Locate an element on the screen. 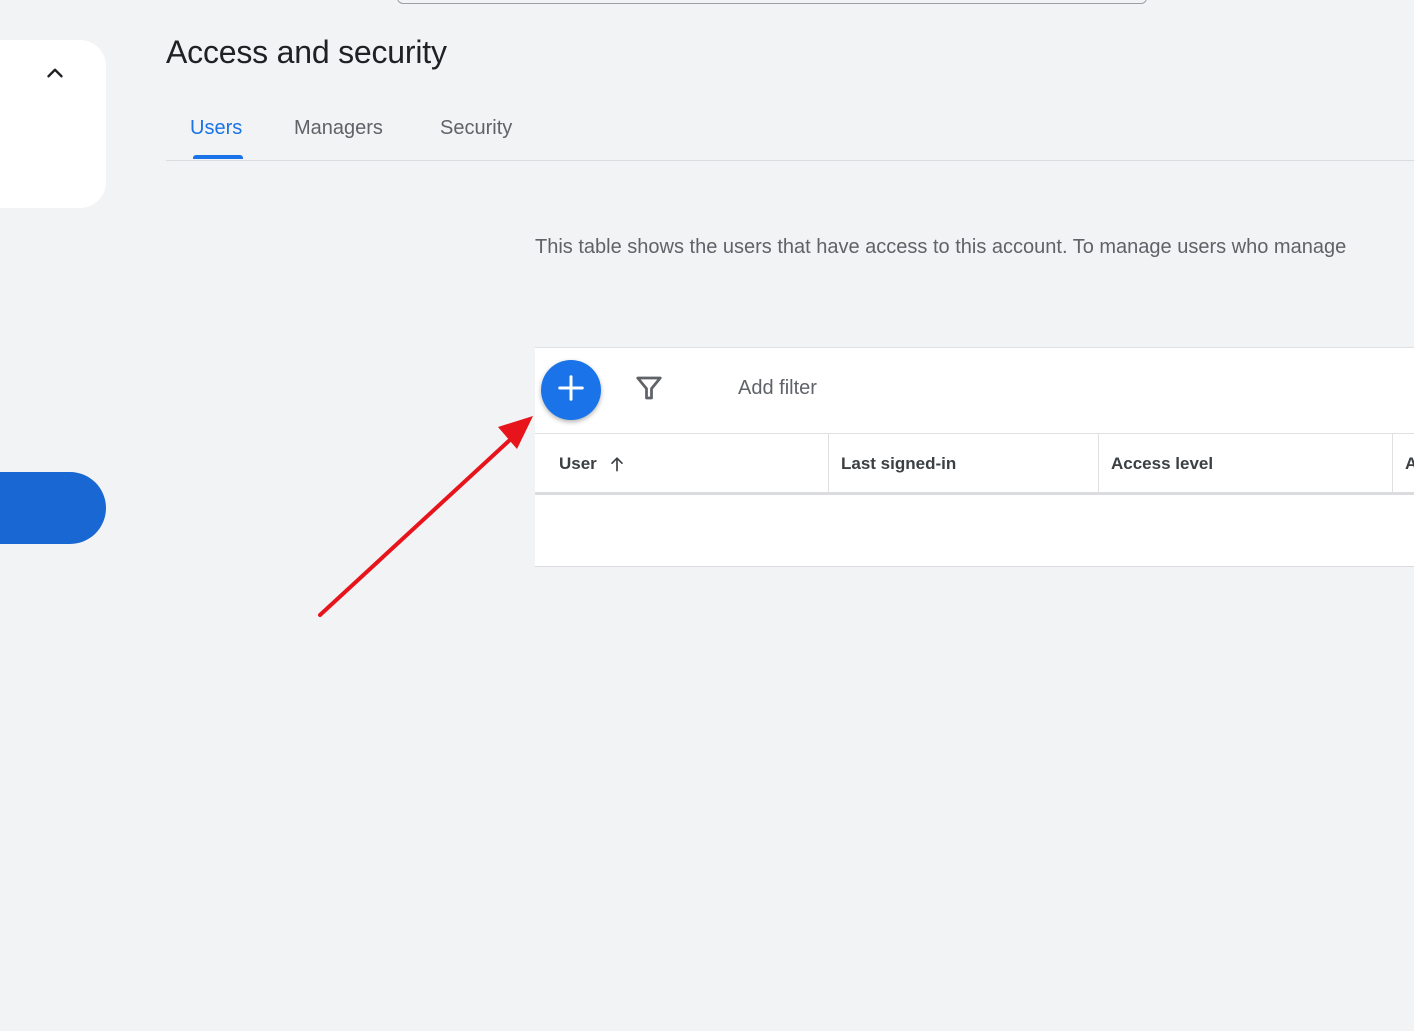  tab-bar: Users Managers Security is located at coordinates (790, 128).